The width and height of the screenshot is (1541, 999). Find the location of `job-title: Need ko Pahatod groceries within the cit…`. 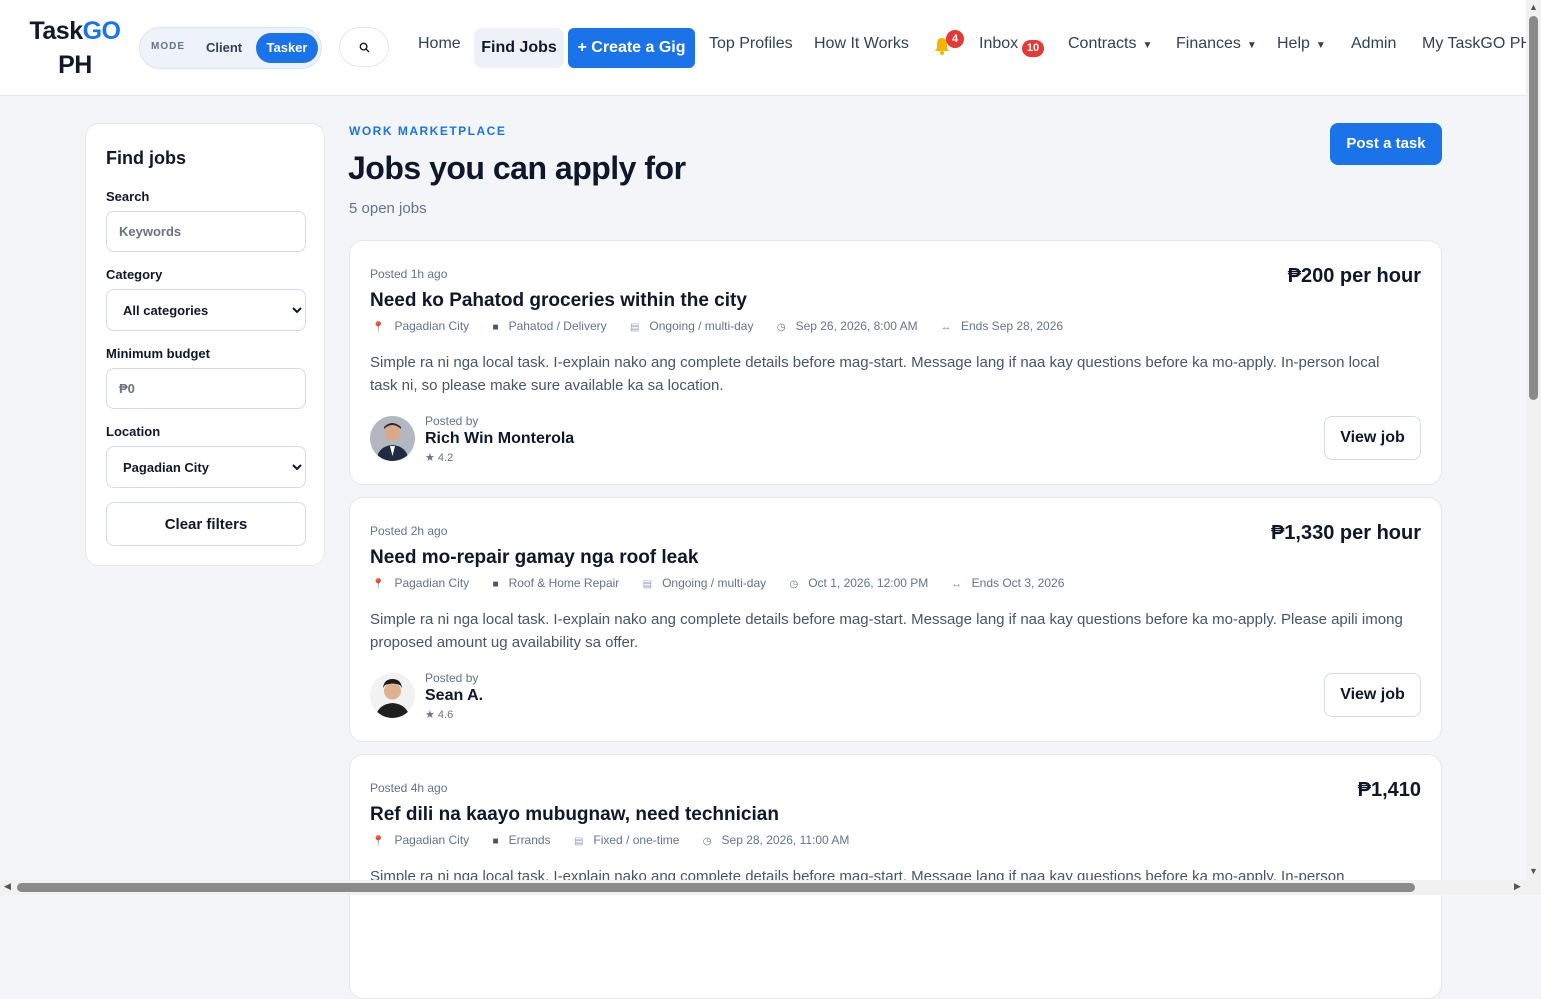

job-title: Need ko Pahatod groceries within the cit… is located at coordinates (558, 301).